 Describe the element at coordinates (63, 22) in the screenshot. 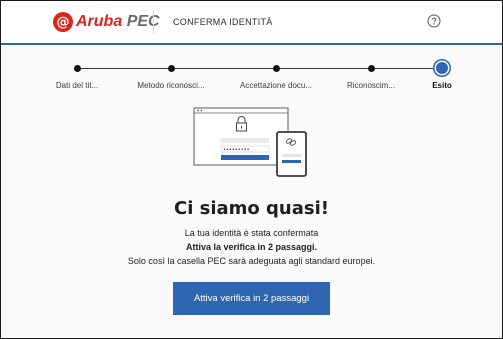

I see `logo-at-icon: @` at that location.